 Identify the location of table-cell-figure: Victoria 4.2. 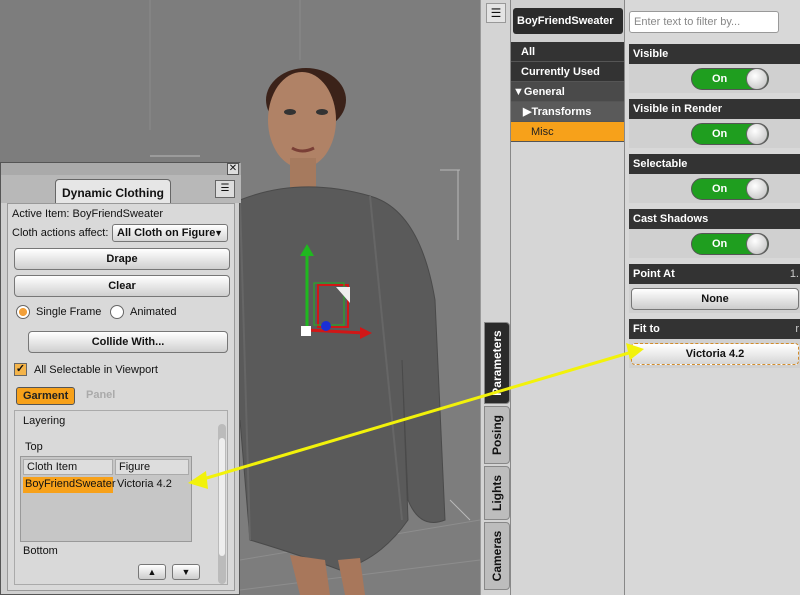
(152, 485).